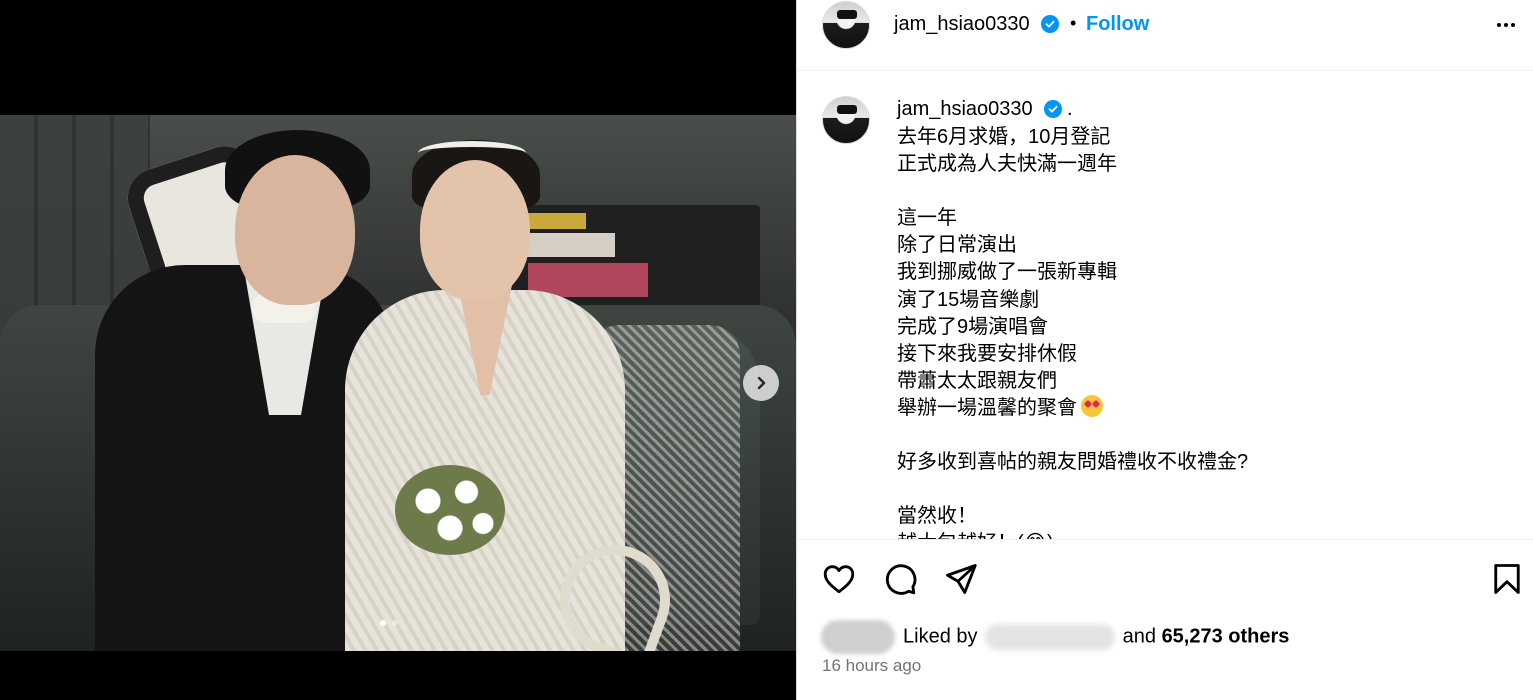  What do you see at coordinates (957, 245) in the screenshot?
I see `caption-line: 除了日常演出` at bounding box center [957, 245].